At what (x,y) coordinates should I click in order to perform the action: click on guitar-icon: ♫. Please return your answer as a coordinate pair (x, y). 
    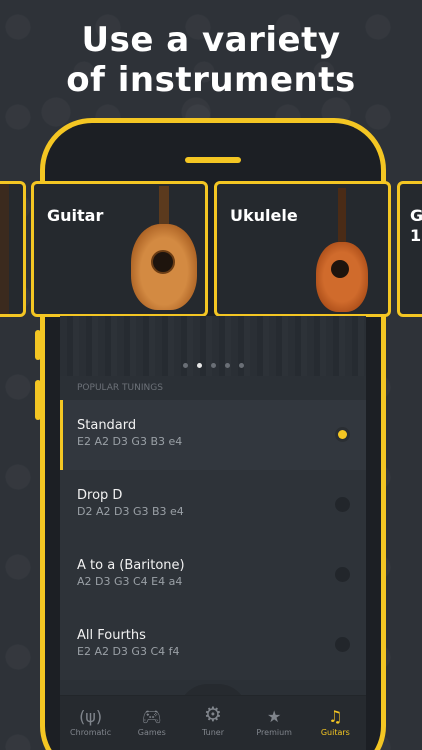
    Looking at the image, I should click on (335, 716).